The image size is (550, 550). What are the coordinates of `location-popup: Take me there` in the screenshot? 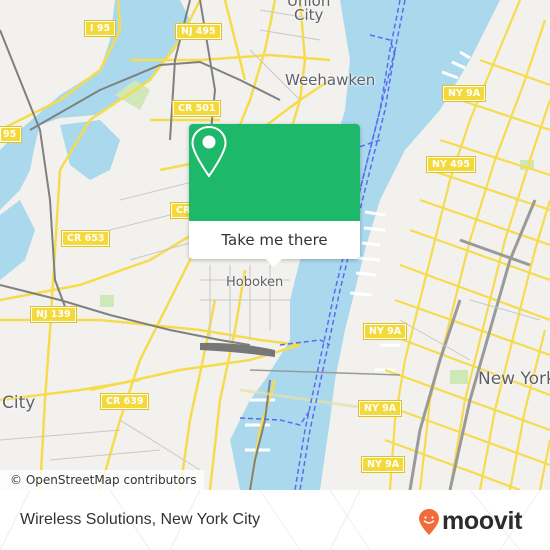 It's located at (274, 195).